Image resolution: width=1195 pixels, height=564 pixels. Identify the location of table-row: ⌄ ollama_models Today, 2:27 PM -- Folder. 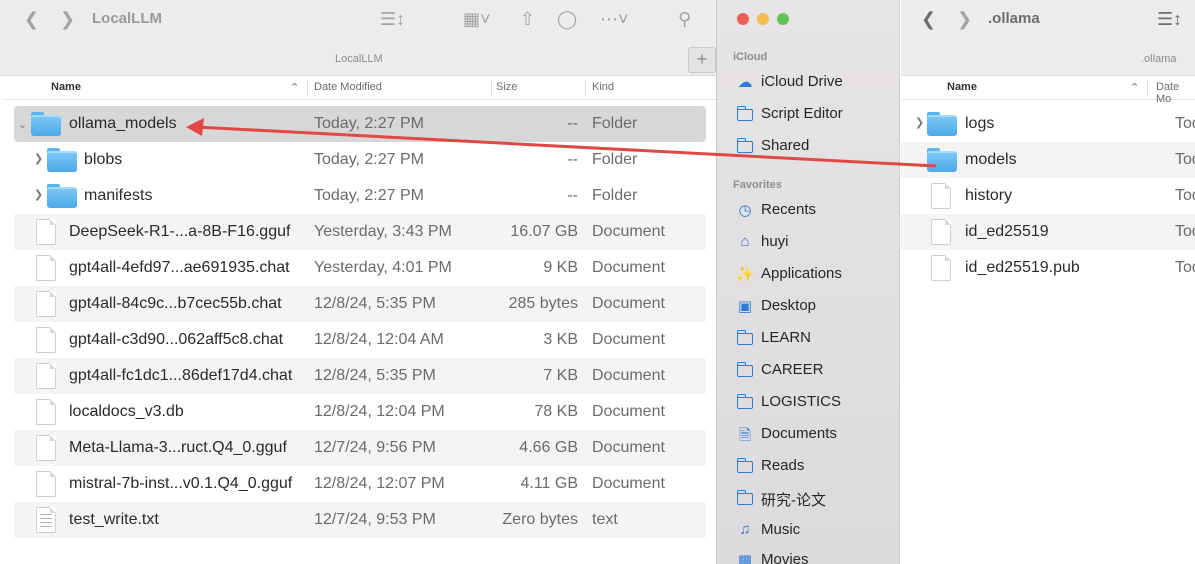
(360, 124).